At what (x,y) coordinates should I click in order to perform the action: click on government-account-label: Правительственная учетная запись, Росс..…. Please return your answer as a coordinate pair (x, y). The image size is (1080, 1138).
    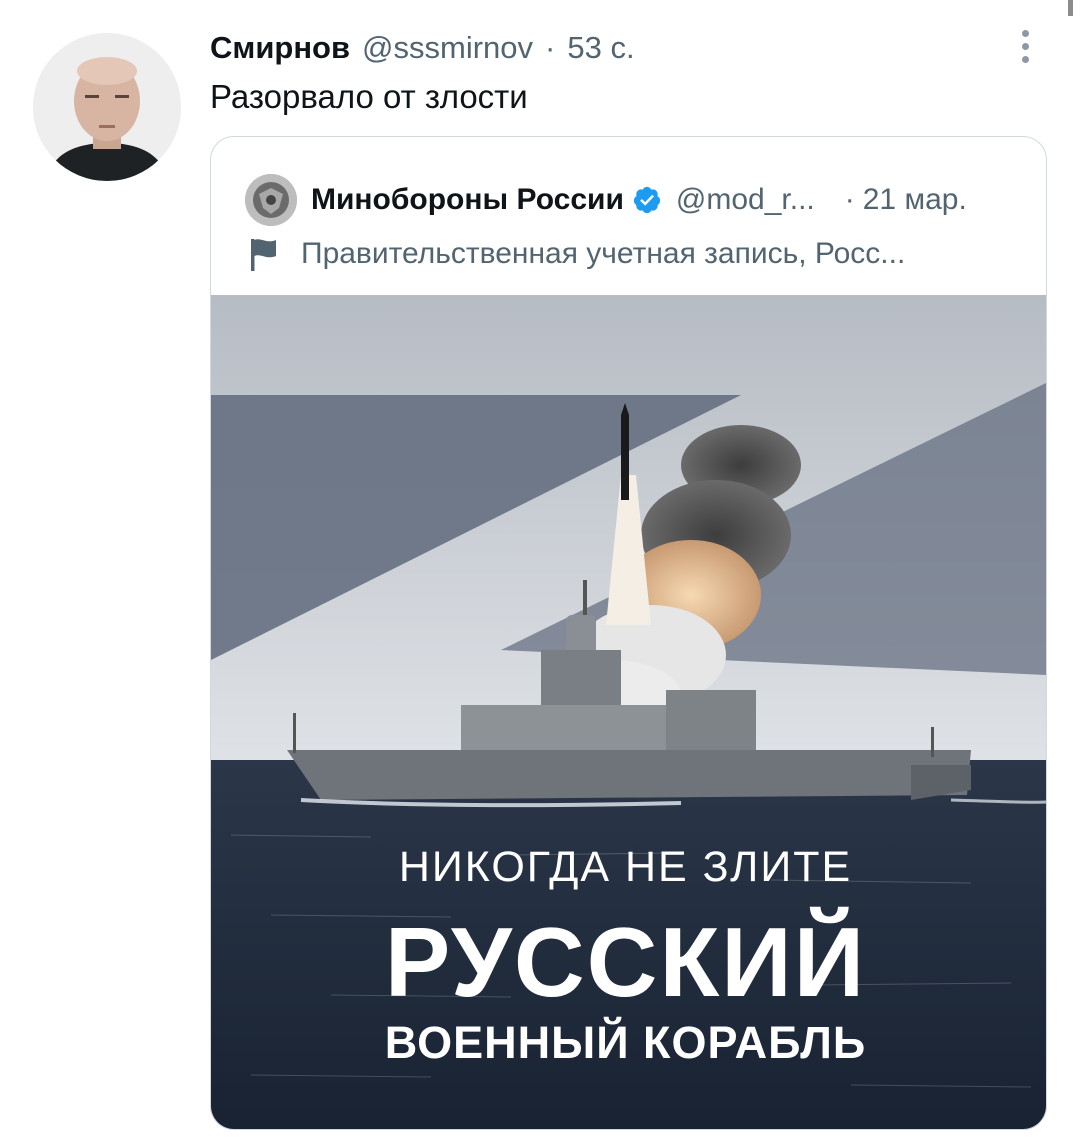
    Looking at the image, I should click on (576, 254).